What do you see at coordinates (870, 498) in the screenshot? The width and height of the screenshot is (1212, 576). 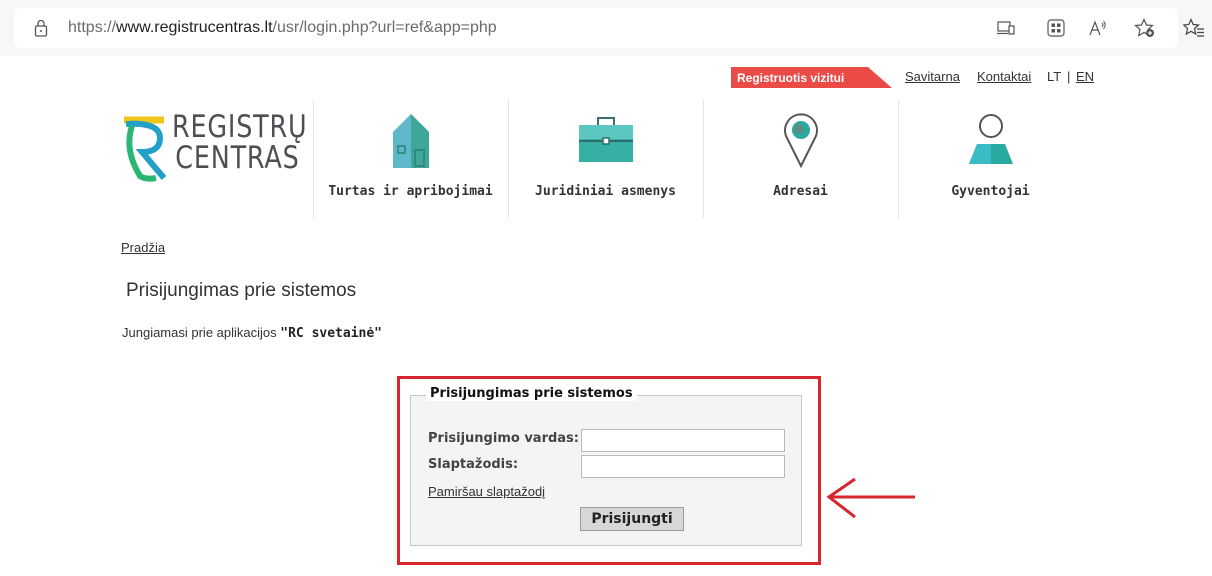 I see `annotation-arrow-icon` at bounding box center [870, 498].